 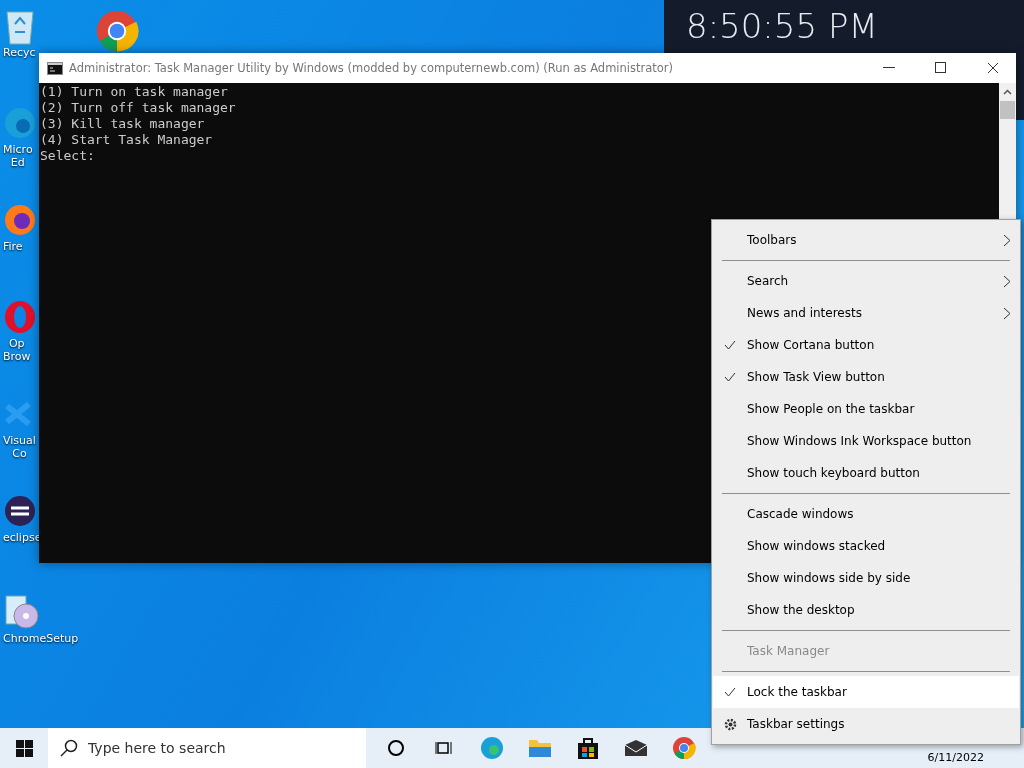 What do you see at coordinates (41, 638) in the screenshot?
I see `desktop-icon-label: ChromeSetup` at bounding box center [41, 638].